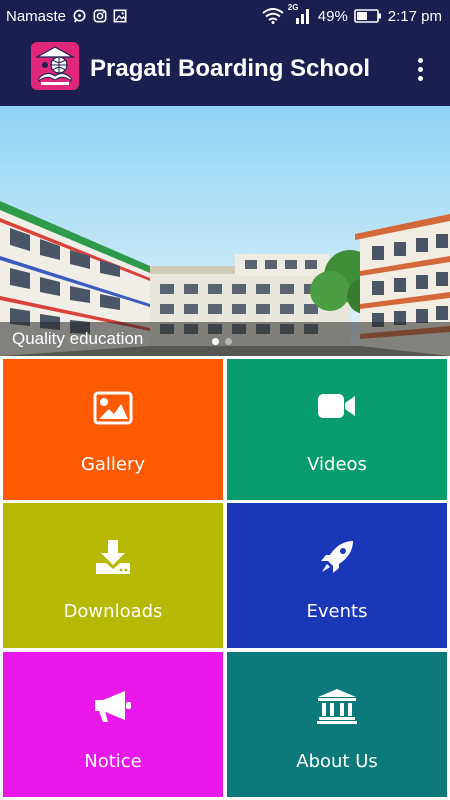  I want to click on image-notification-icon, so click(120, 16).